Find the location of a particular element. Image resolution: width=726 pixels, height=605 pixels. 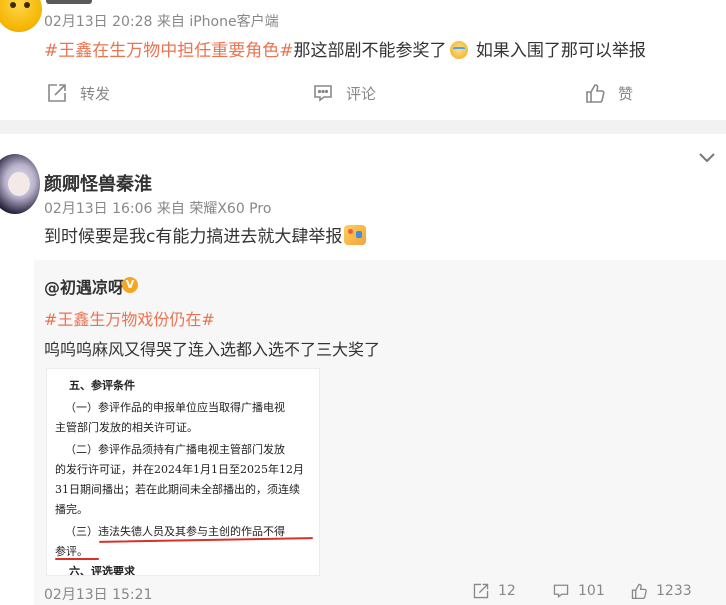

like-button: 赞 is located at coordinates (608, 93).